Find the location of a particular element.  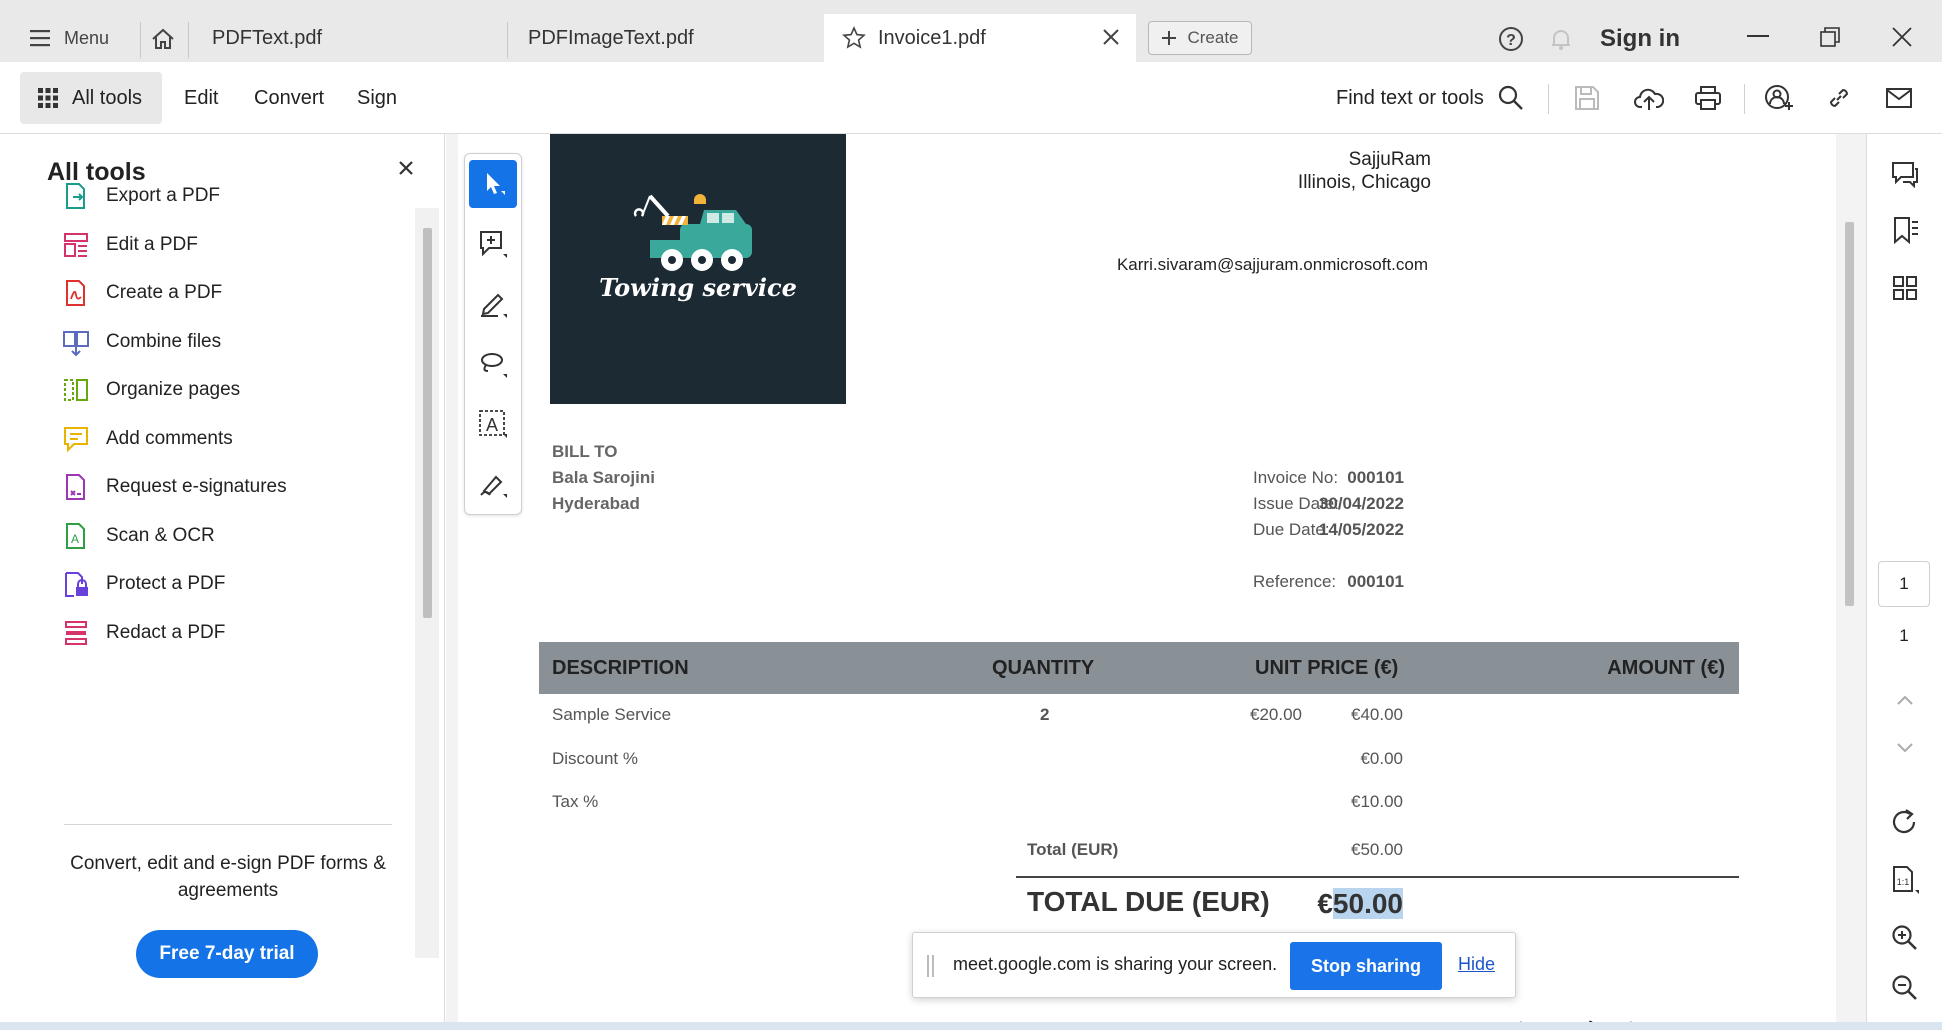

link-icon is located at coordinates (1839, 98).